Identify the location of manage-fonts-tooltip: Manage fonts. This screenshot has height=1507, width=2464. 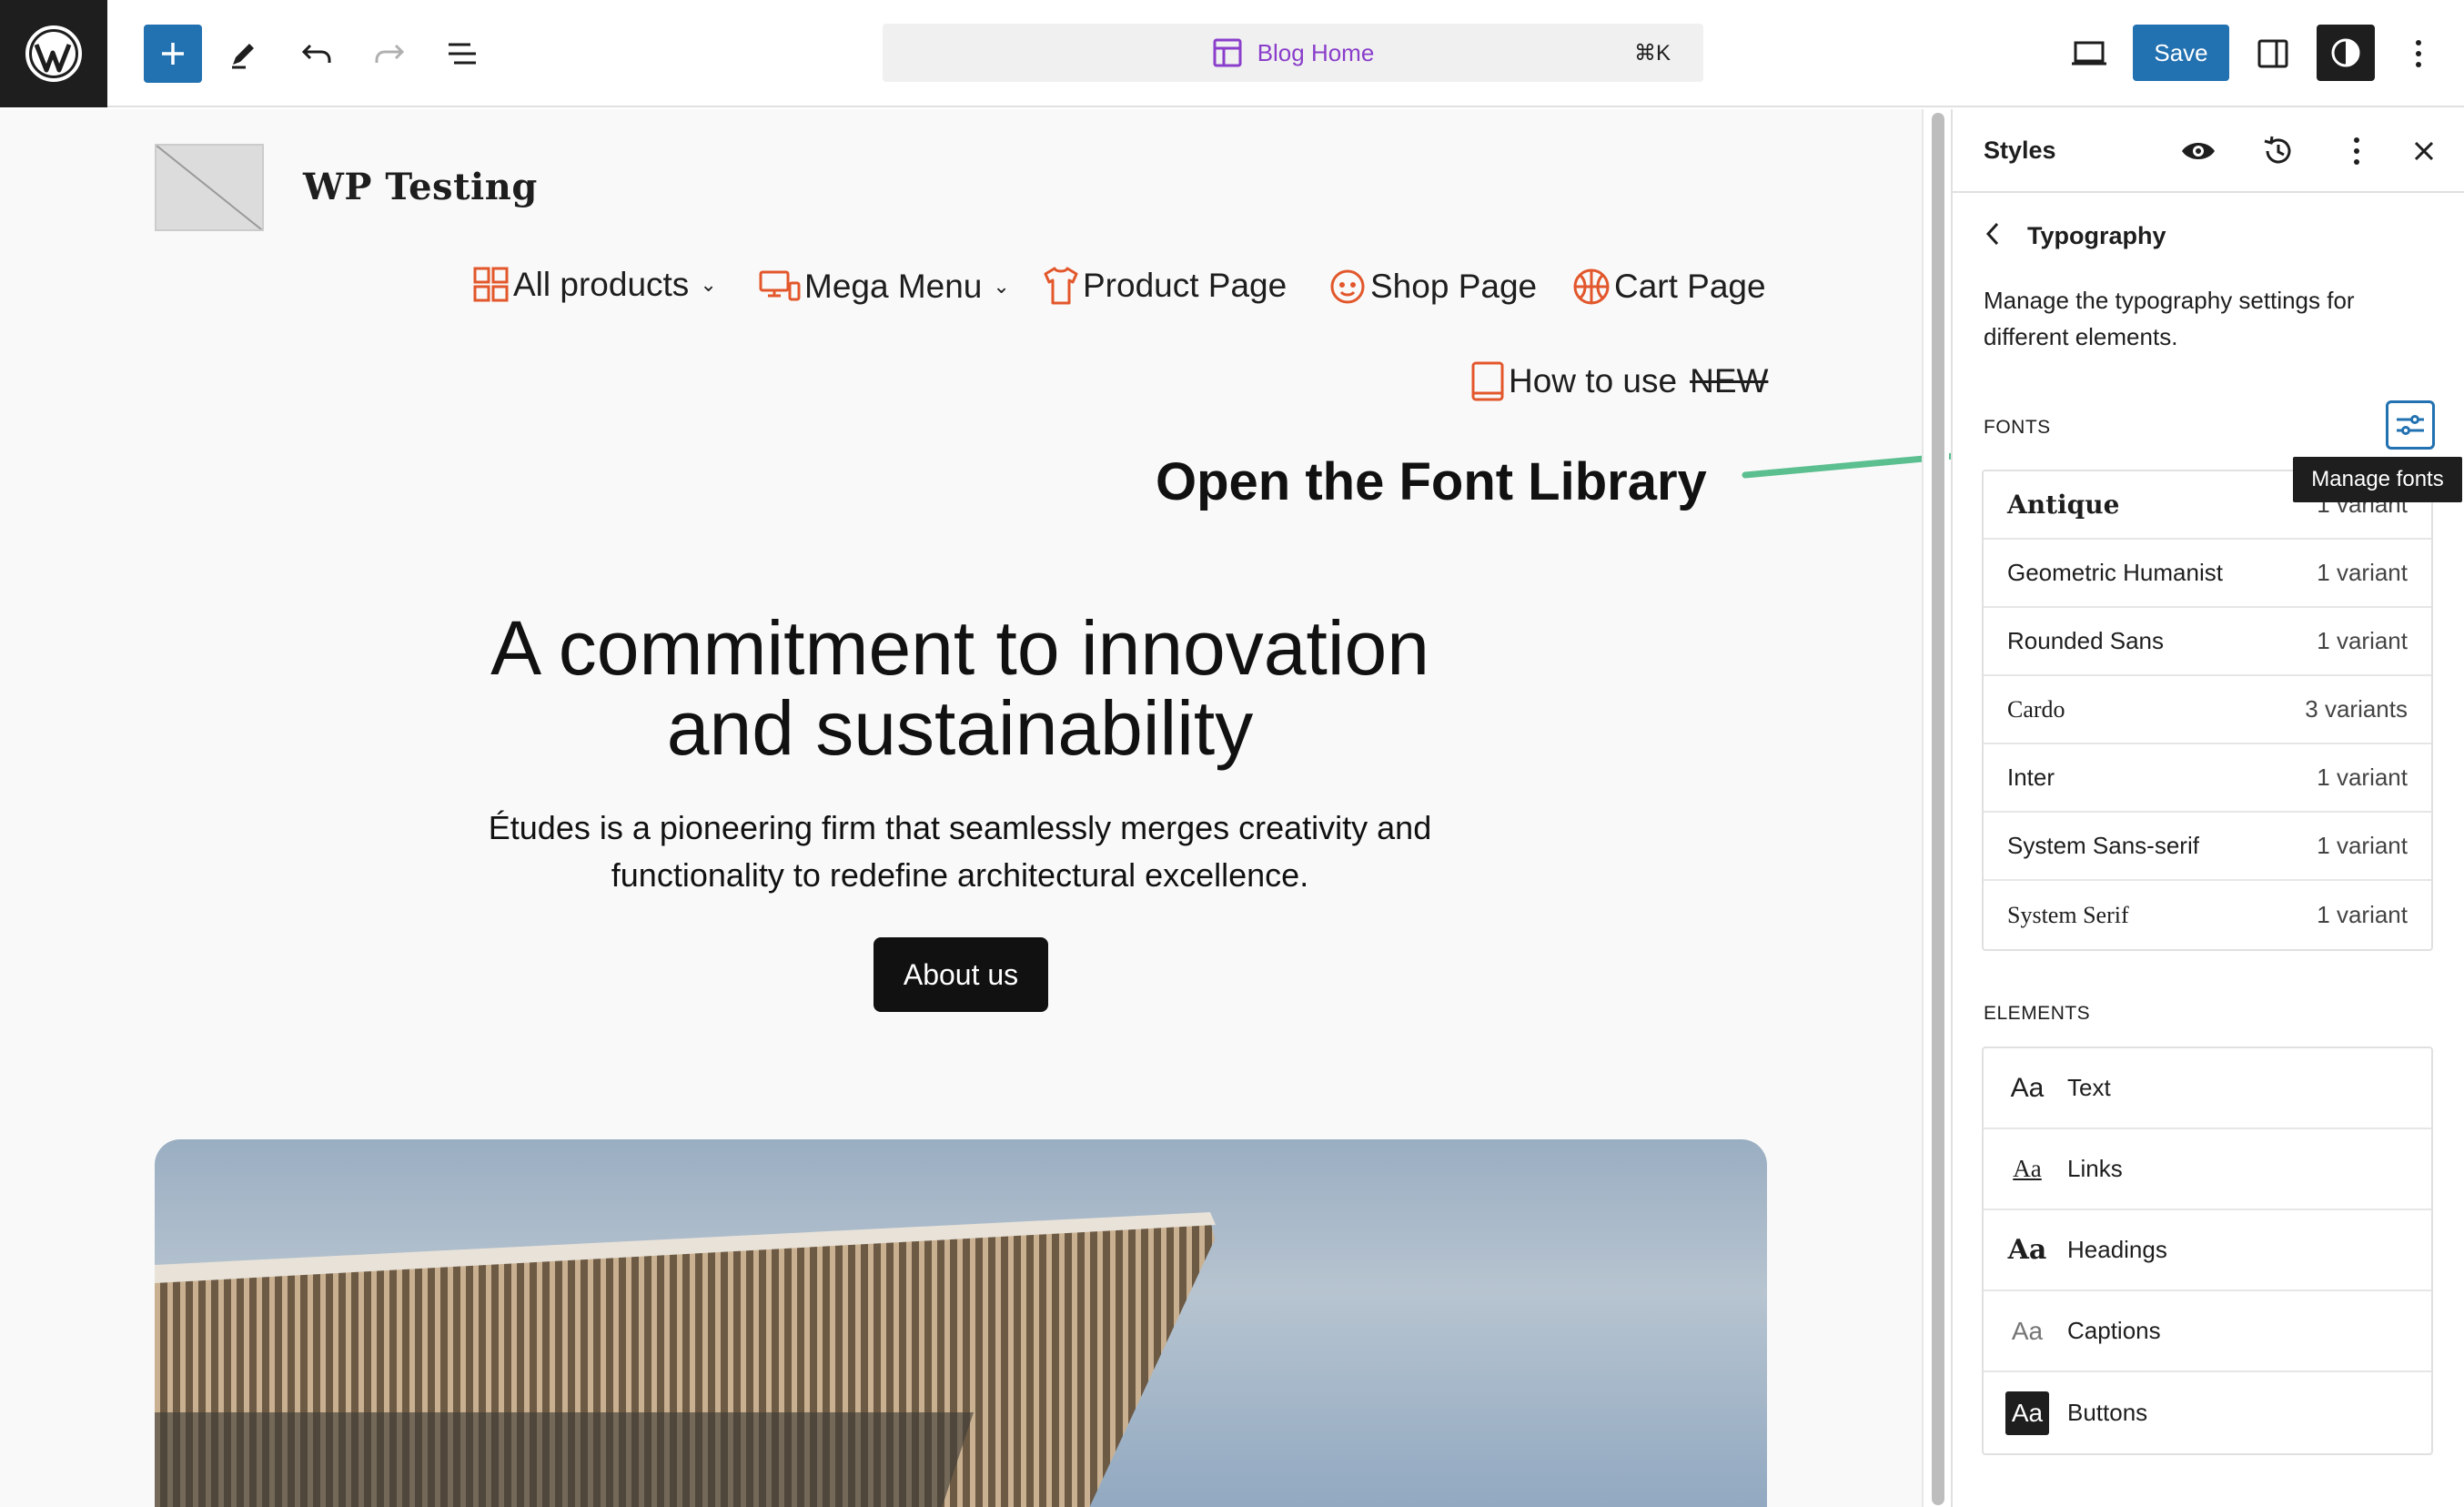
(2377, 480).